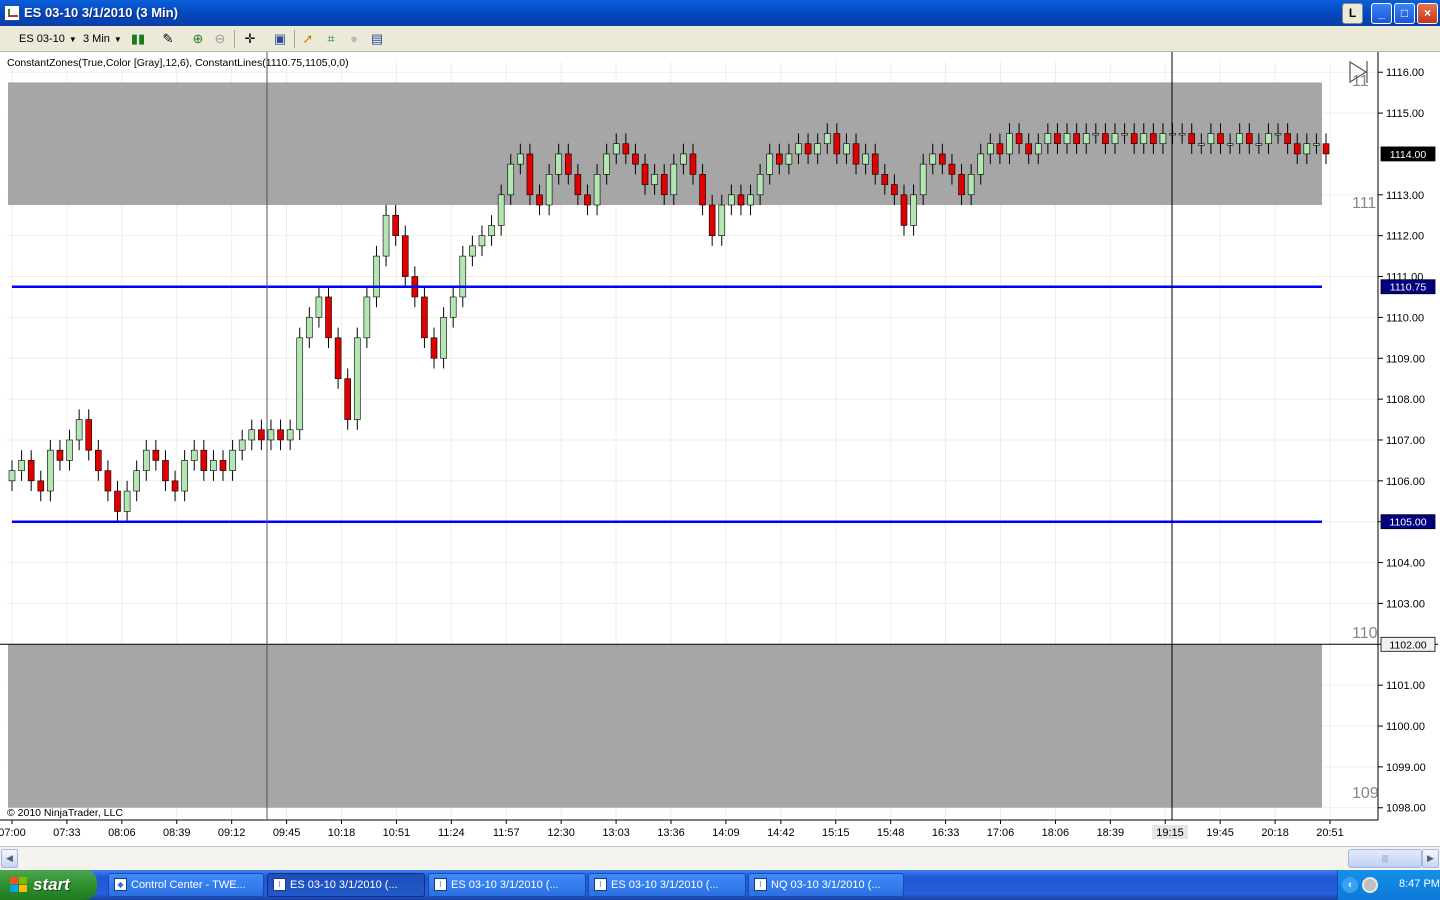 Image resolution: width=1440 pixels, height=900 pixels. Describe the element at coordinates (946, 833) in the screenshot. I see `x-tick-label: 16:33` at that location.